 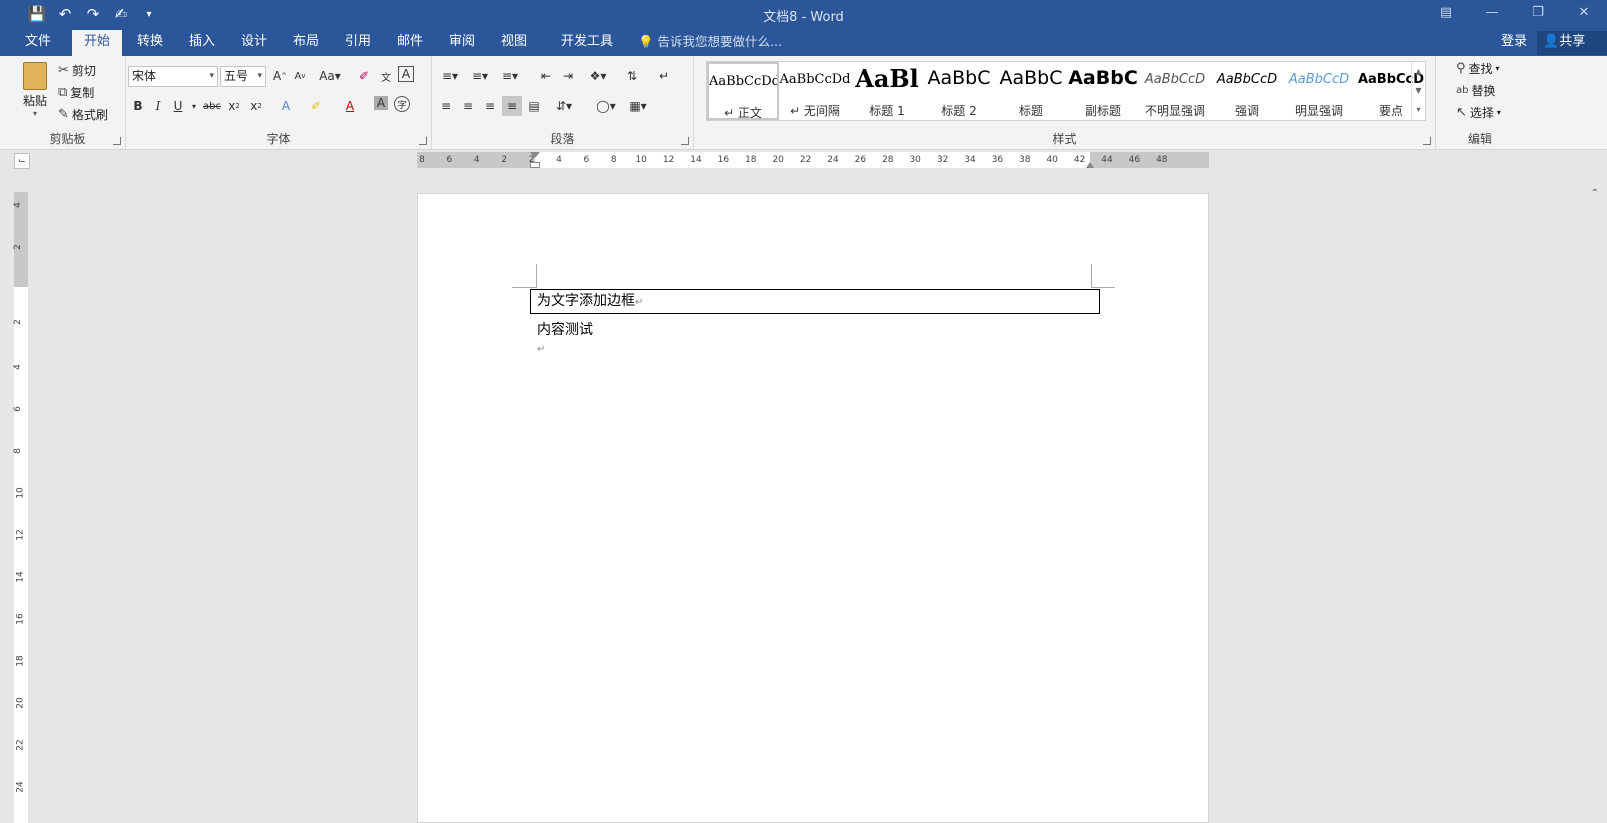 What do you see at coordinates (243, 76) in the screenshot?
I see `font-size-combo: 五号 ▾` at bounding box center [243, 76].